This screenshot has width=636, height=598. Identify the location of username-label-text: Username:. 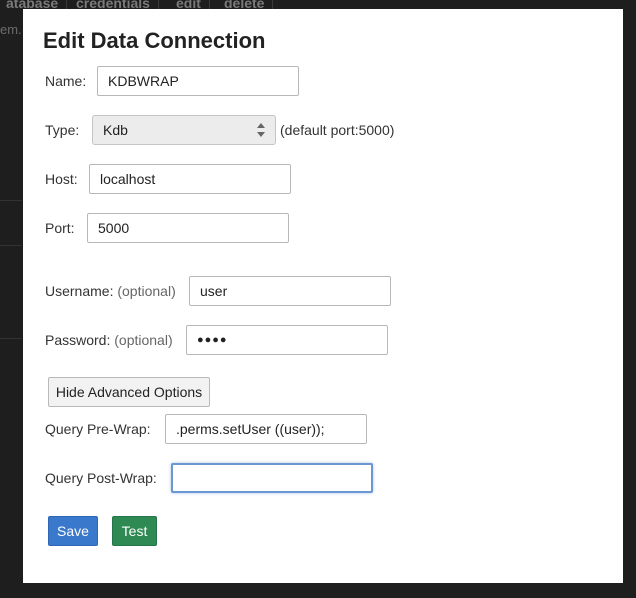
(79, 291).